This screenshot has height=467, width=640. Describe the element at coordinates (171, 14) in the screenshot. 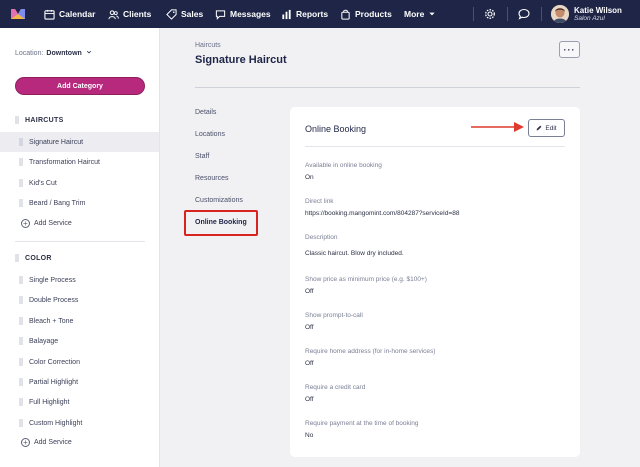

I see `tag-icon` at that location.